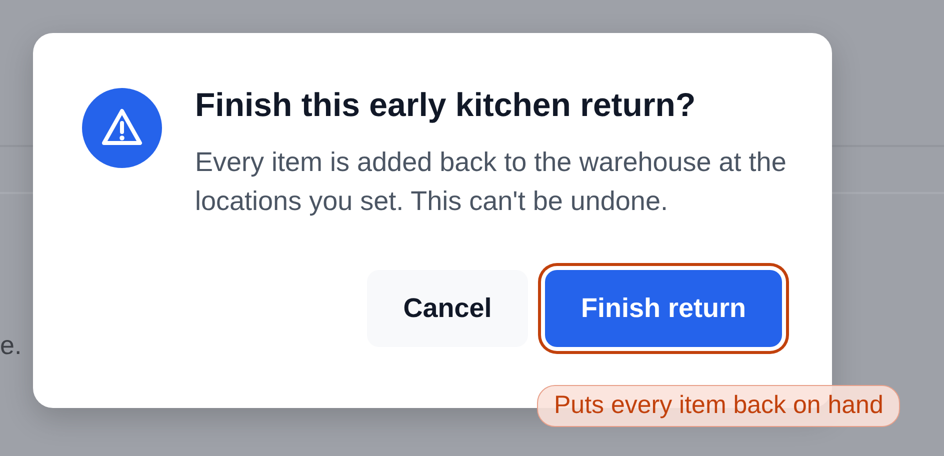  I want to click on dialog-message: Every item is added back to the warehouse at the locations you set. This can't be undone., so click(491, 182).